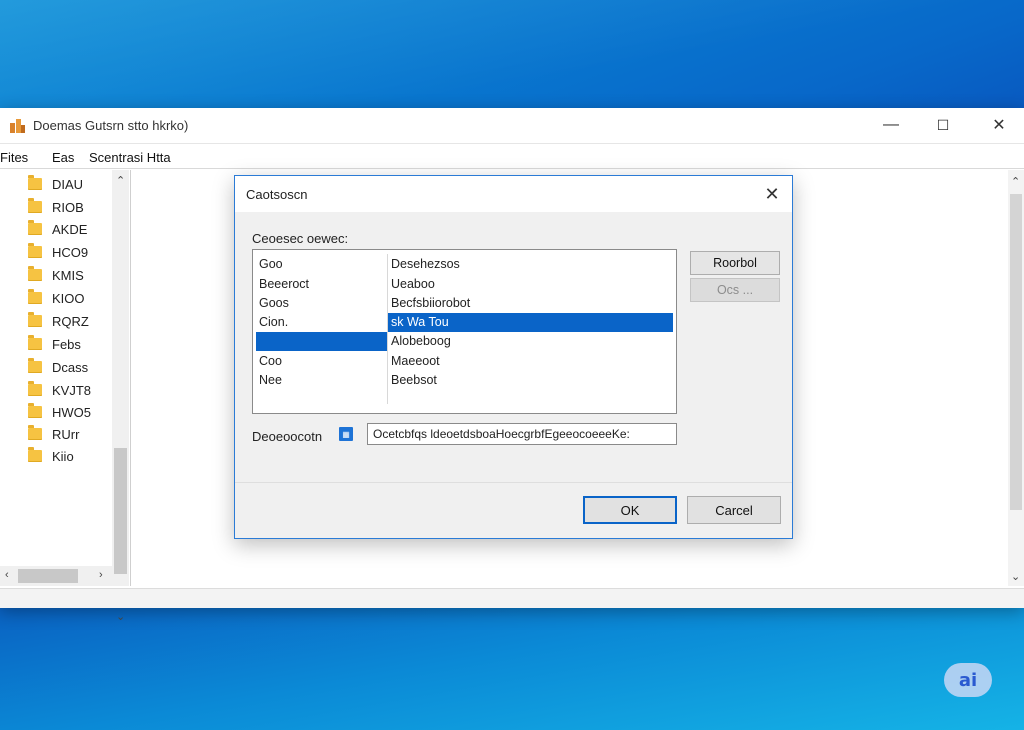 This screenshot has height=730, width=1024. What do you see at coordinates (346, 434) in the screenshot?
I see `info-icon: ▦` at bounding box center [346, 434].